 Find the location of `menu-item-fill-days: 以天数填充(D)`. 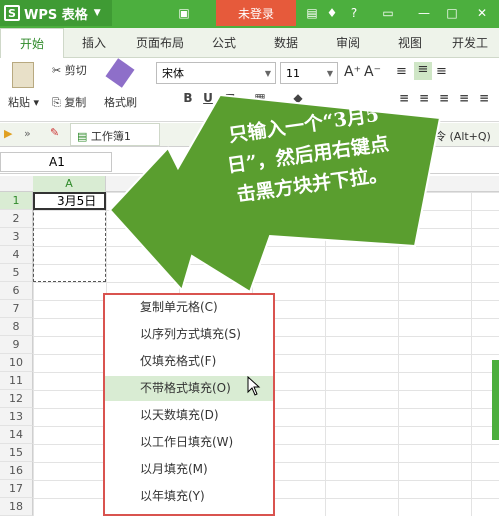

menu-item-fill-days: 以天数填充(D) is located at coordinates (189, 415).